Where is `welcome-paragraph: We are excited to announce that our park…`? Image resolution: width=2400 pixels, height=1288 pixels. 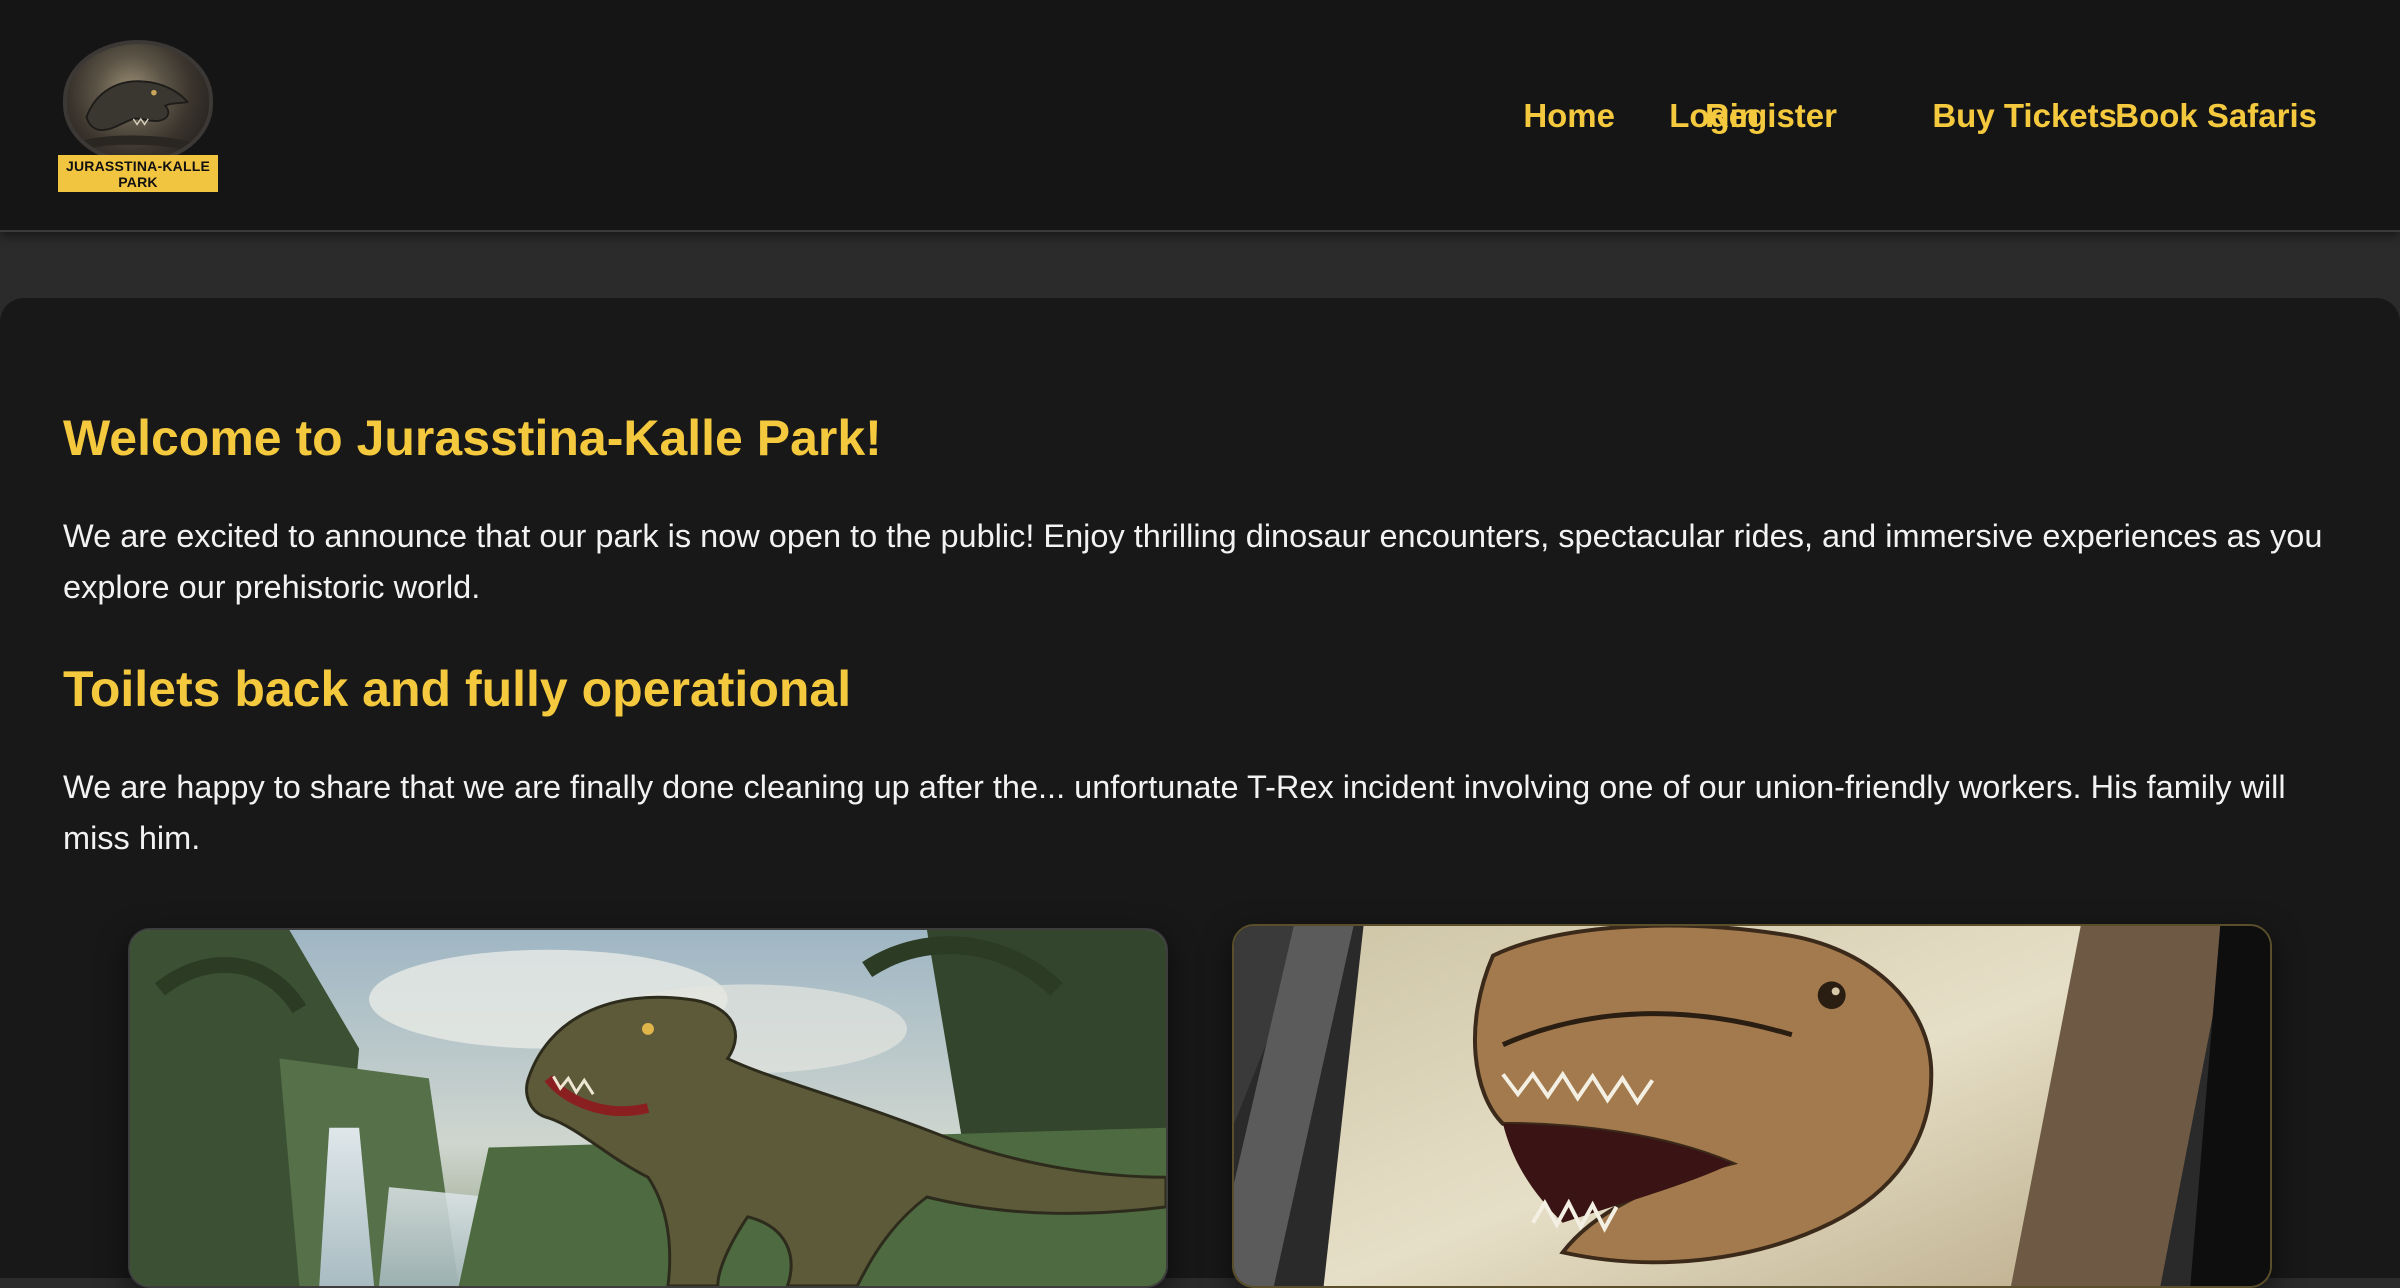
welcome-paragraph: We are excited to announce that our park… is located at coordinates (1193, 561).